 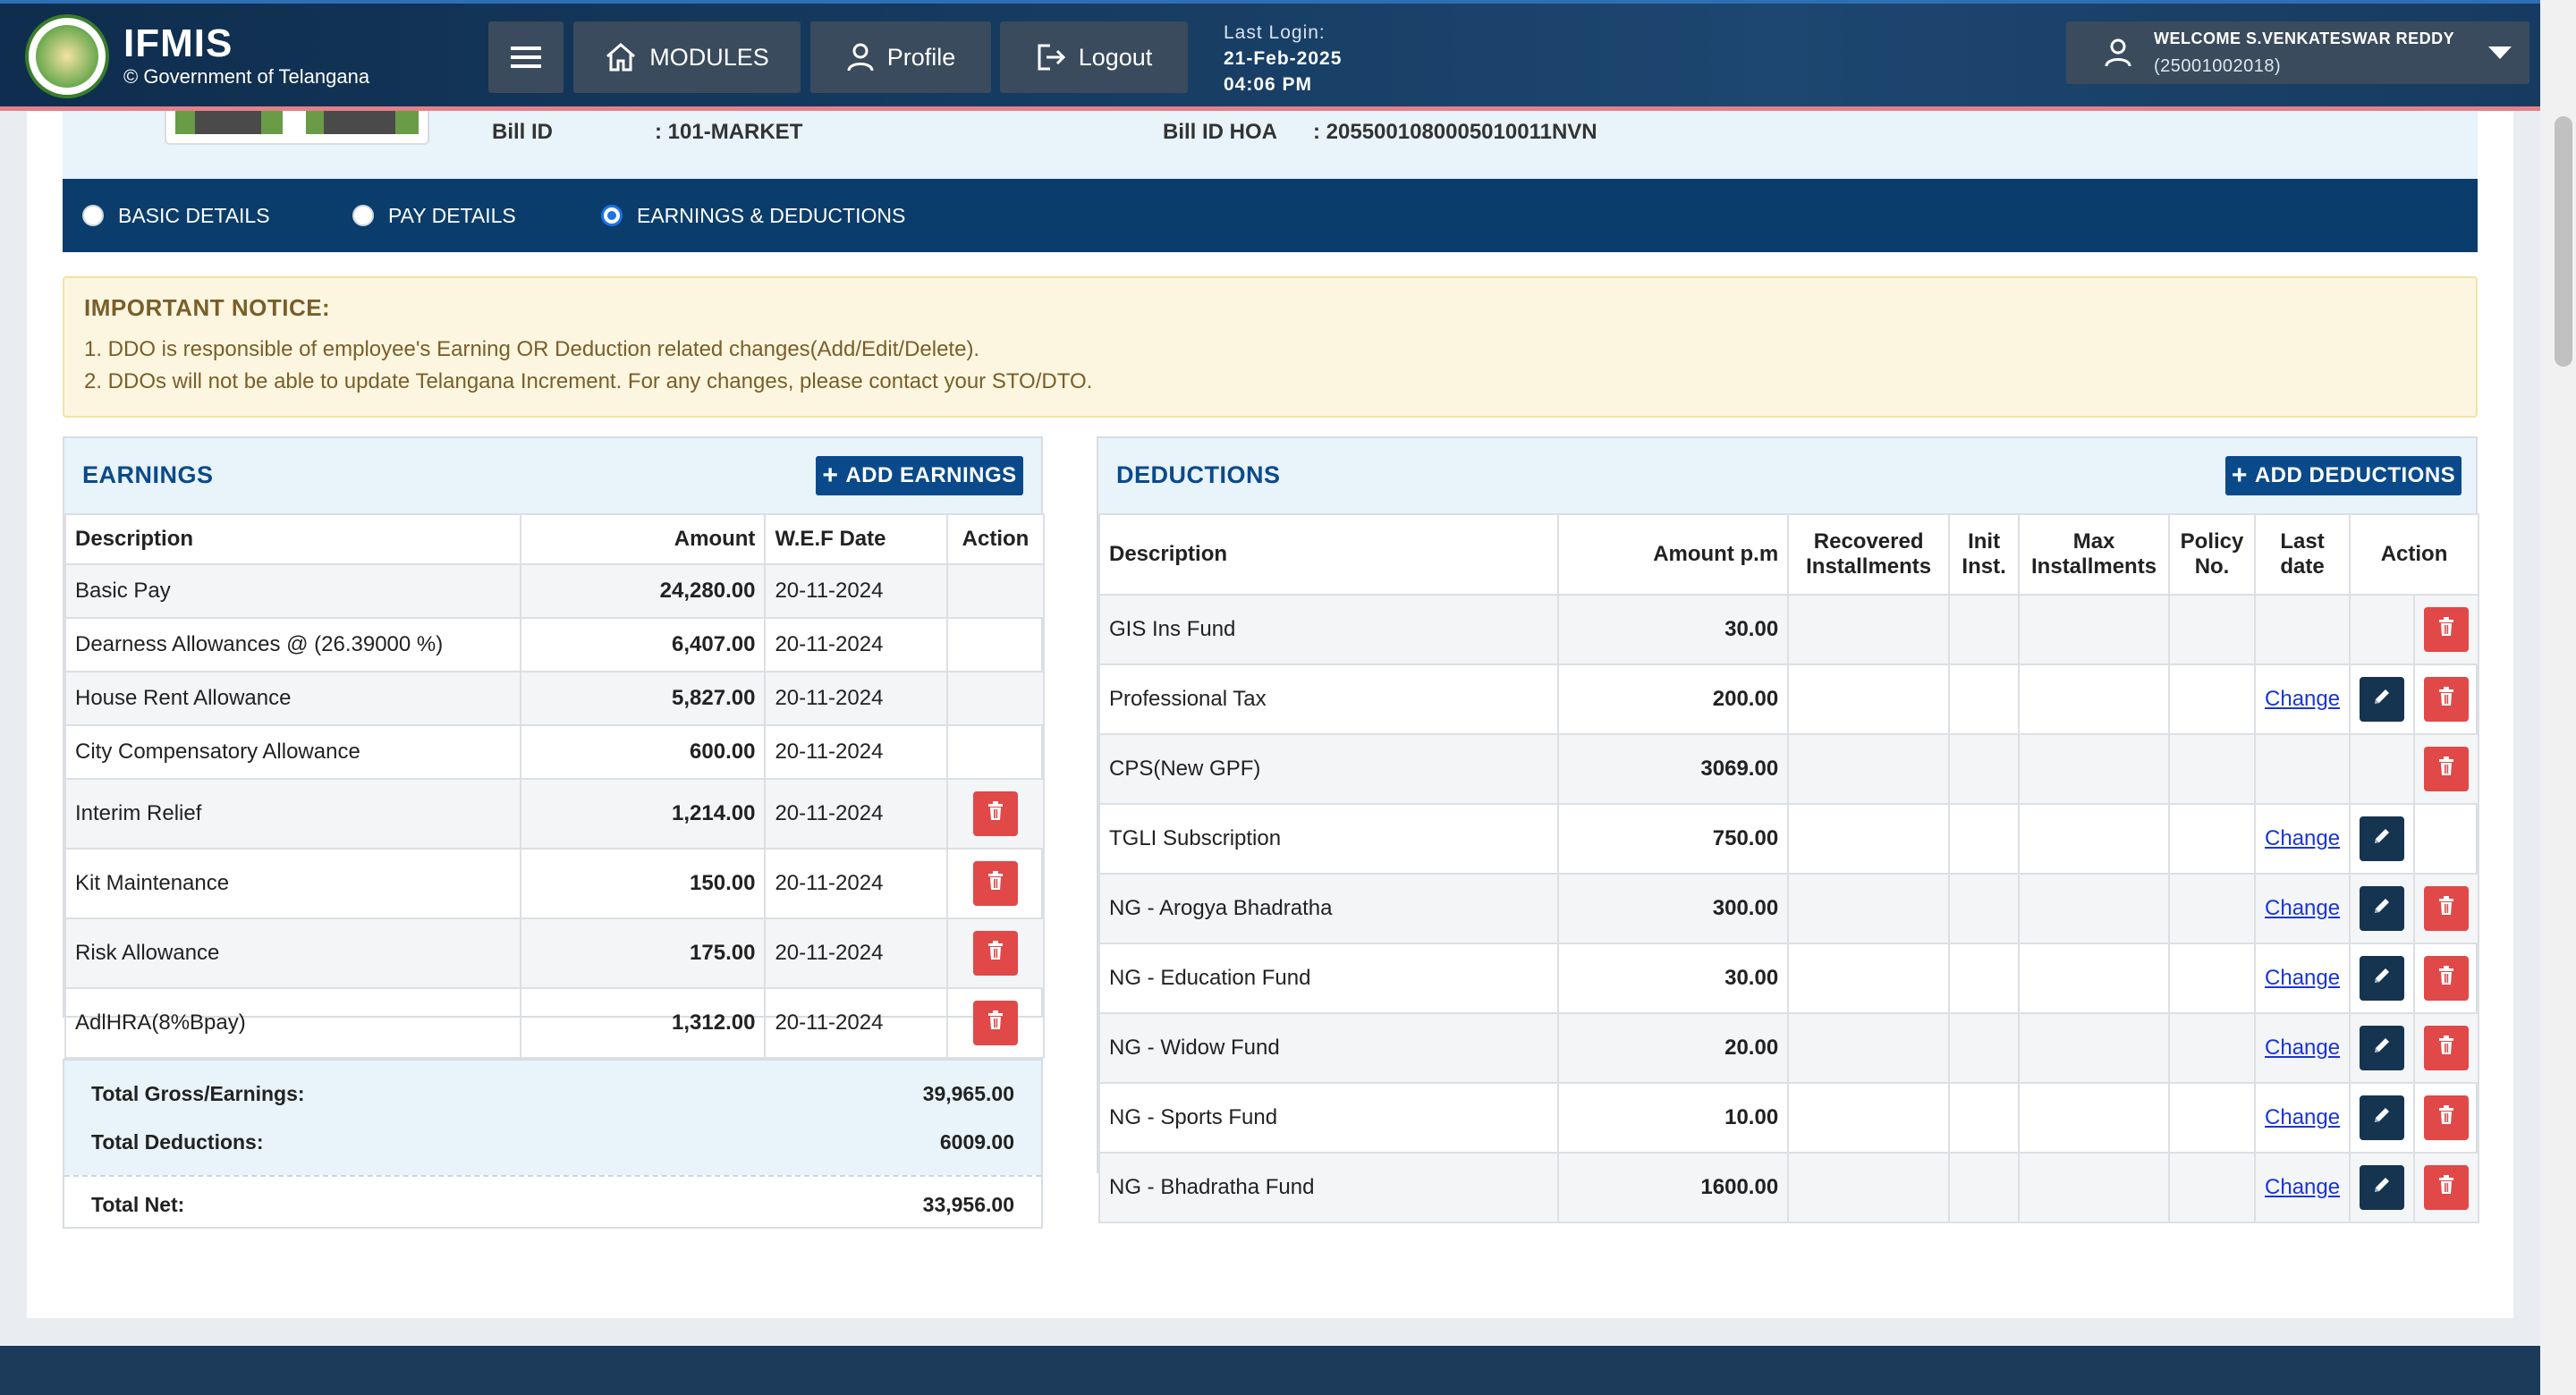 I want to click on earning-description: Risk Allowance, so click(x=292, y=953).